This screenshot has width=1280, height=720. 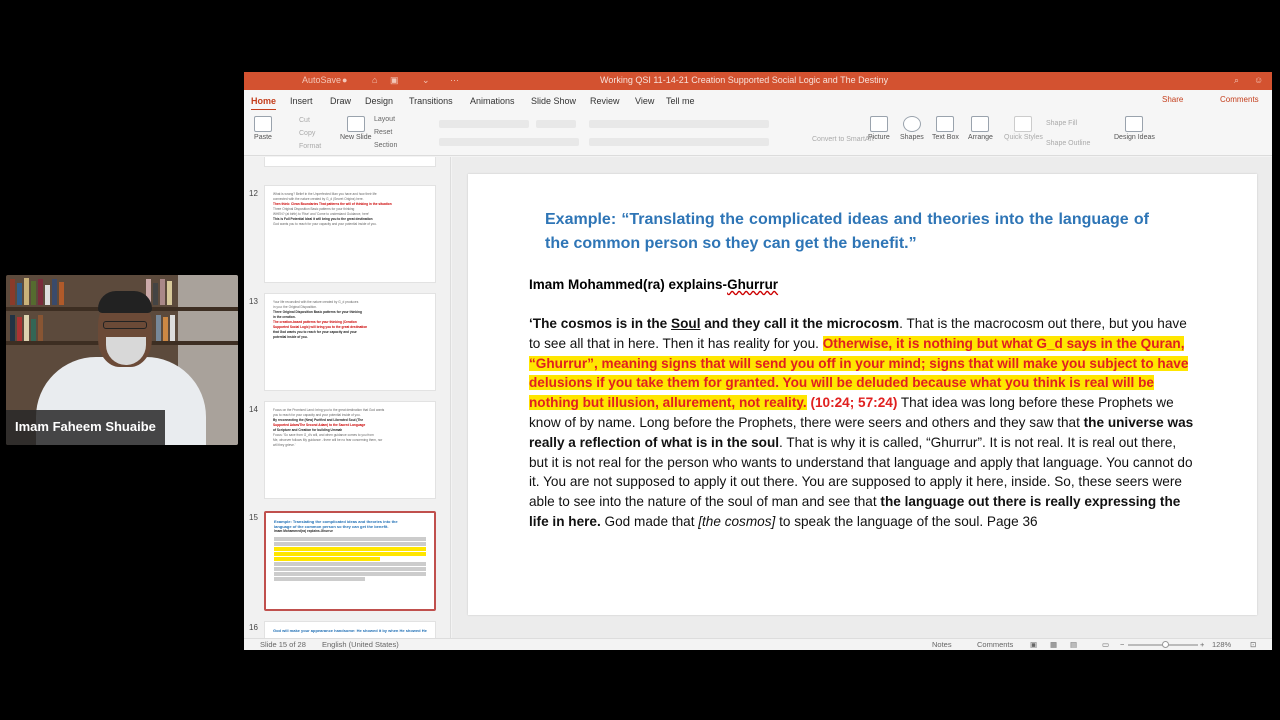 I want to click on thumb-line: will they grieve.', so click(x=284, y=445).